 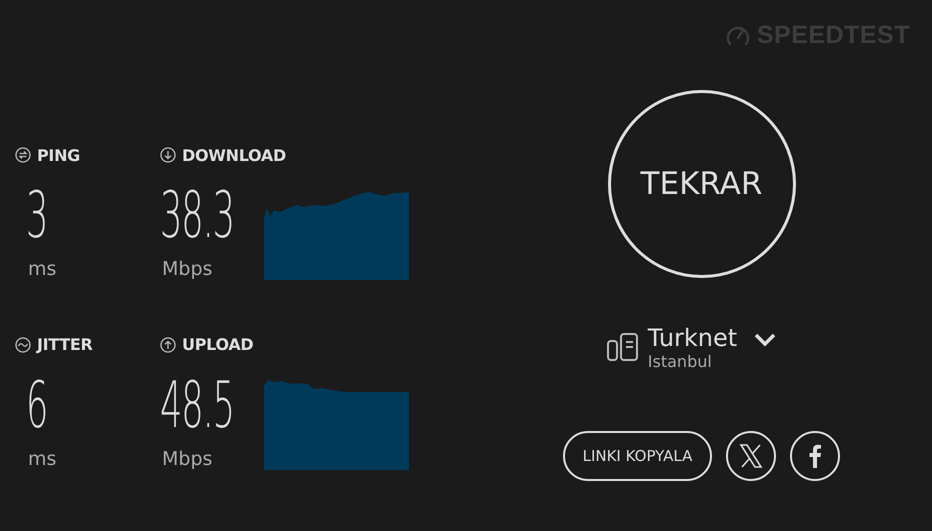 What do you see at coordinates (693, 338) in the screenshot?
I see `server-name: Turknet` at bounding box center [693, 338].